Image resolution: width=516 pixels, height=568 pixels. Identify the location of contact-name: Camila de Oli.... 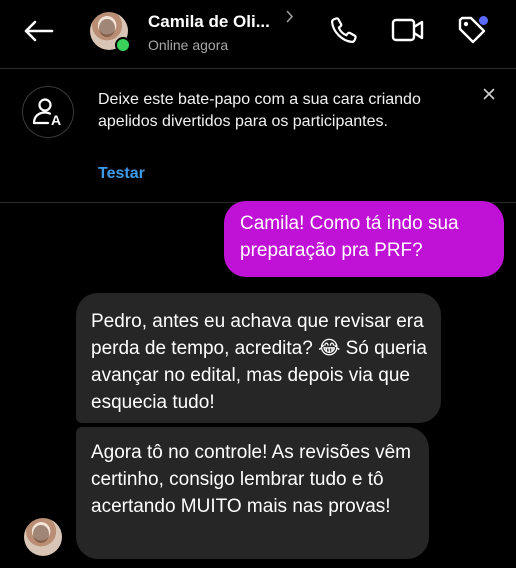
(209, 22).